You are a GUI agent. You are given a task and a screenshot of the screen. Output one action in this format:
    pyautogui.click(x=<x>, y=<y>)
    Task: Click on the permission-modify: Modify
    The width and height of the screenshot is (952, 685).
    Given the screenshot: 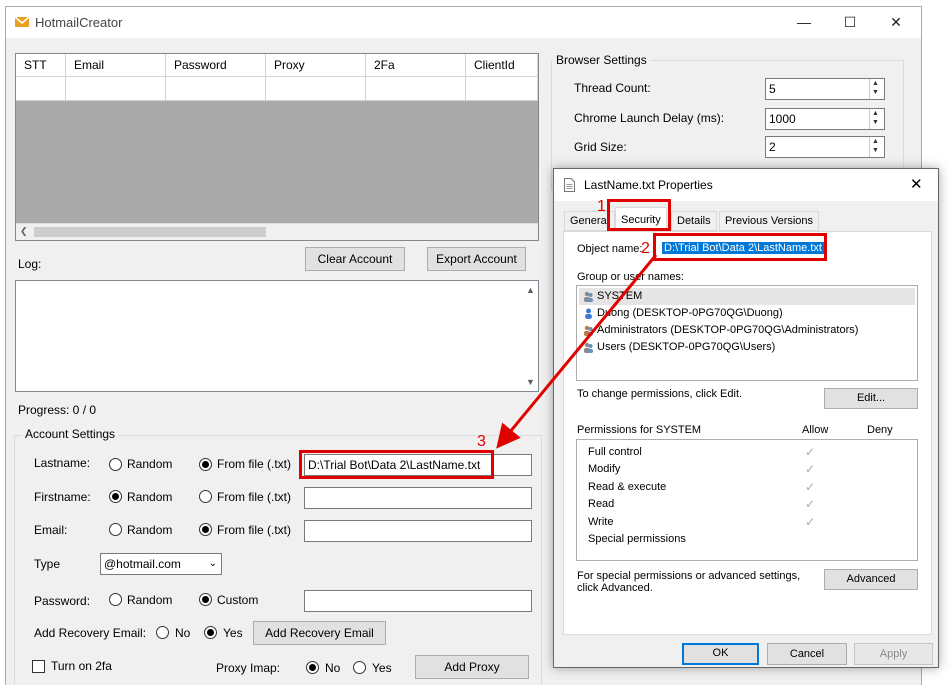 What is the action you would take?
    pyautogui.click(x=604, y=469)
    